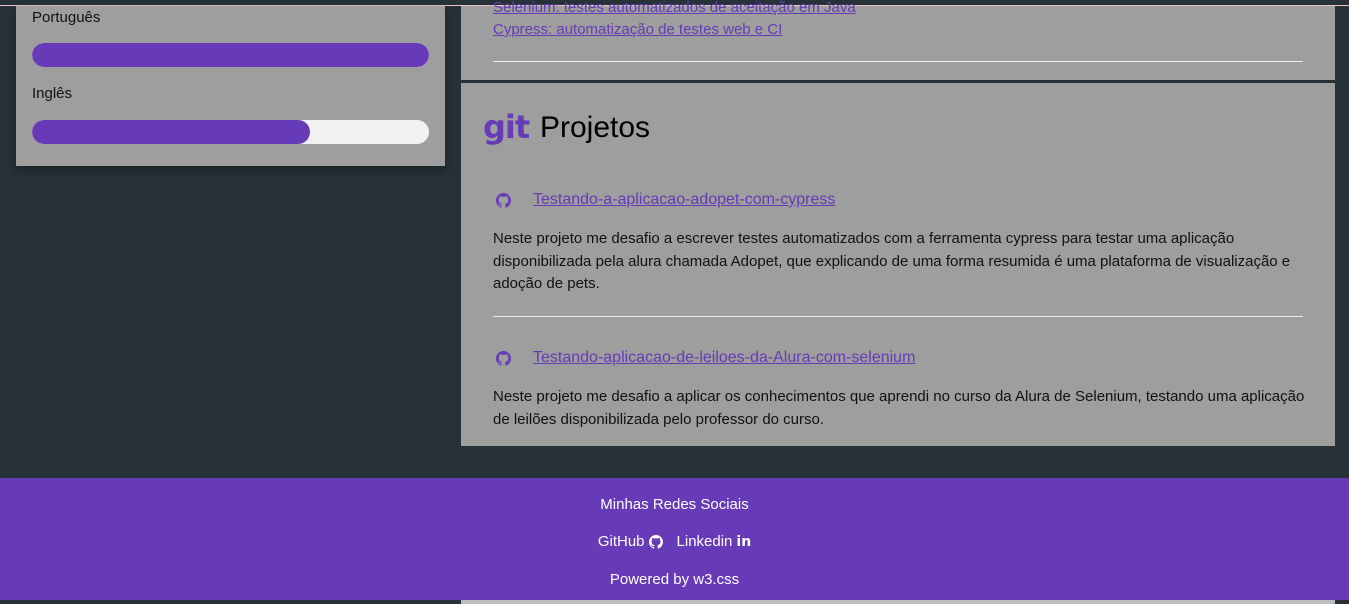 This screenshot has height=604, width=1349. I want to click on linkedin-link: Linkedin in, so click(714, 541).